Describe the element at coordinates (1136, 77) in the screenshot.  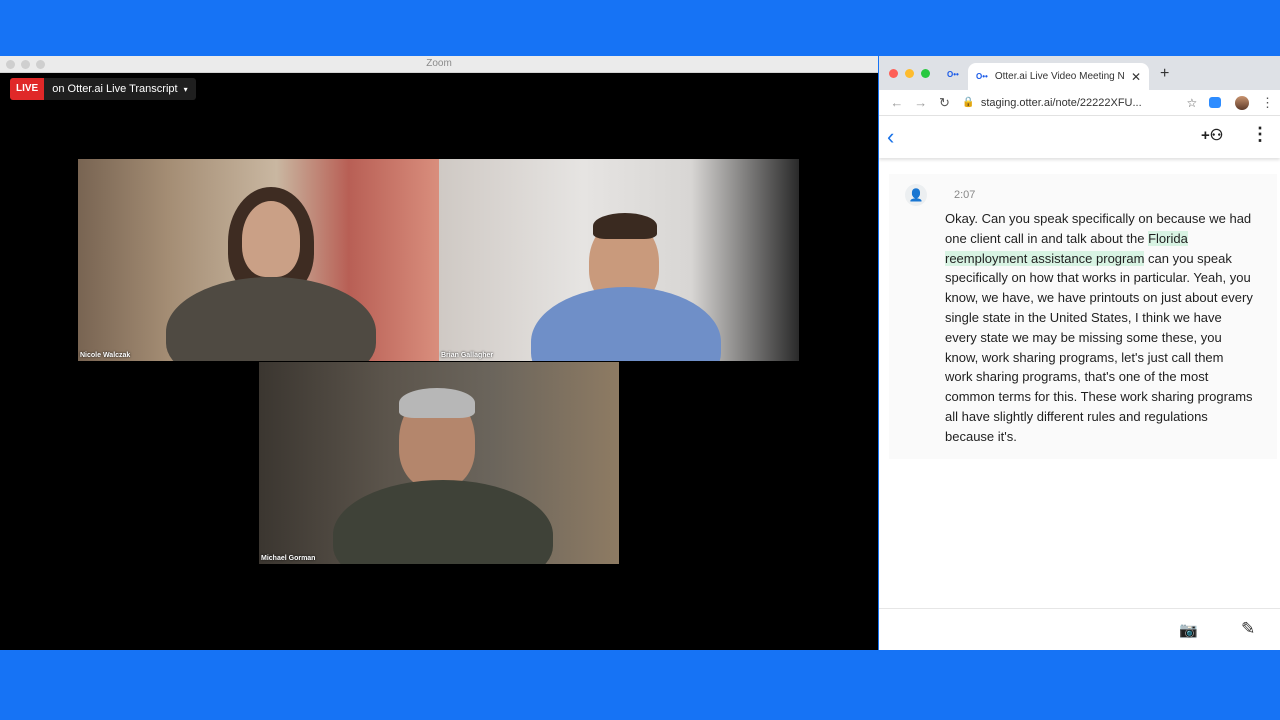
I see `close-icon: ✕` at that location.